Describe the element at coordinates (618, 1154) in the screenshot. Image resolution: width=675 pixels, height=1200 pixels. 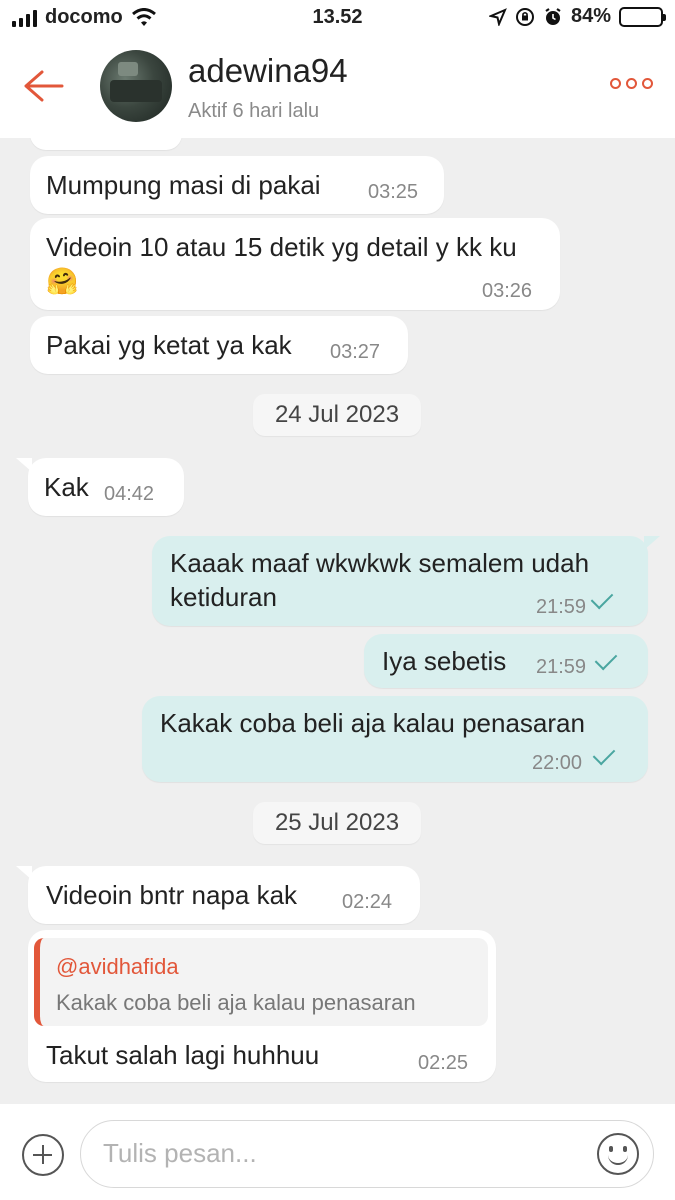
I see `smiley-icon` at that location.